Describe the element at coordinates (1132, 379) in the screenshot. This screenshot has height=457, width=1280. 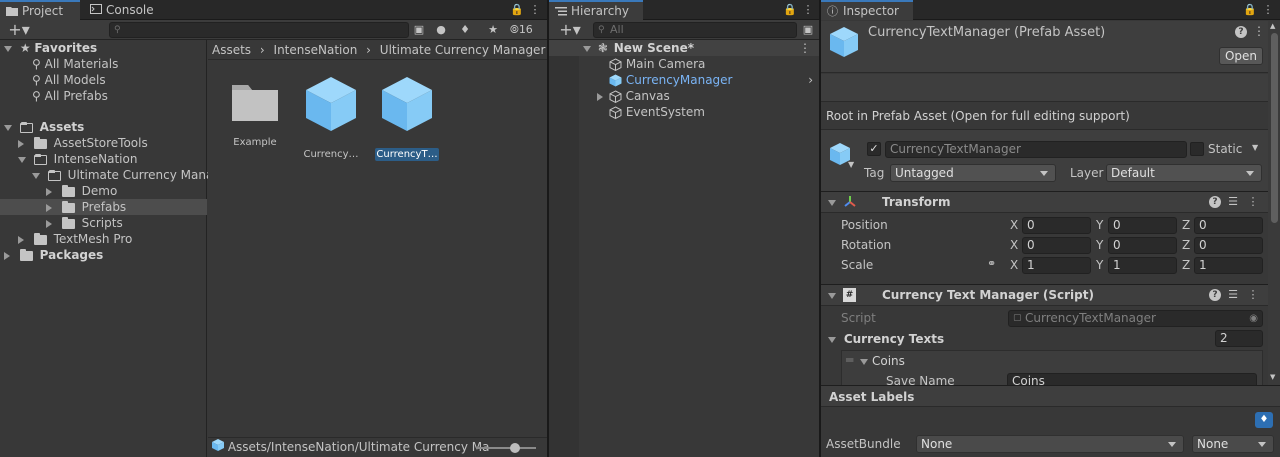
I see `save-name-field: Coins` at that location.